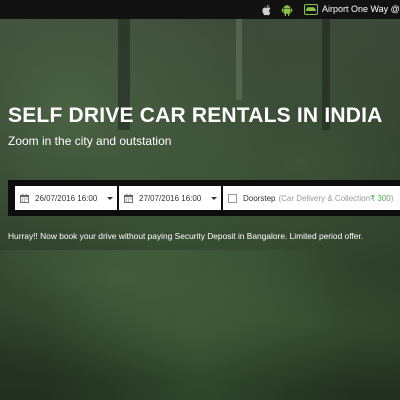 This screenshot has width=400, height=400. What do you see at coordinates (200, 9) in the screenshot?
I see `top-bar: Airport One Way @ ₹3` at bounding box center [200, 9].